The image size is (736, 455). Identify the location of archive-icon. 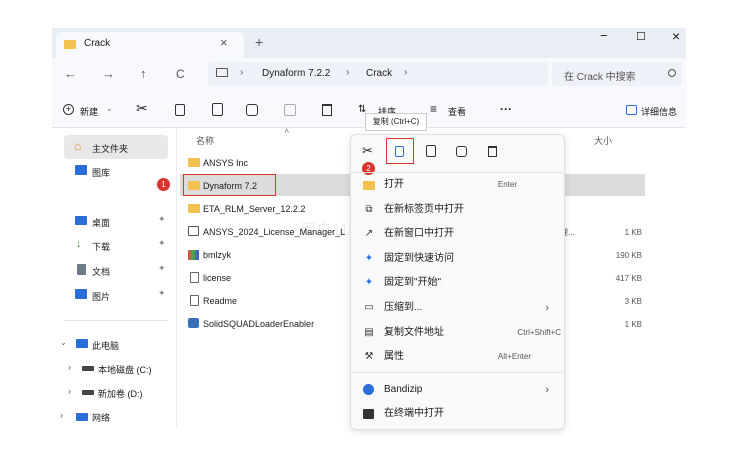
(193, 255).